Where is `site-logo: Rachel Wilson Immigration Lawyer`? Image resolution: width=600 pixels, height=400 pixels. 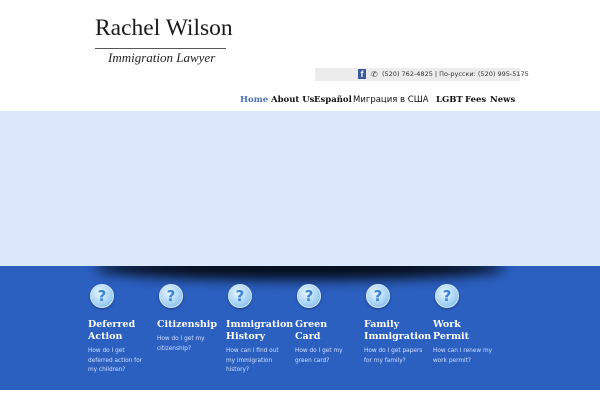
site-logo: Rachel Wilson Immigration Lawyer is located at coordinates (165, 39).